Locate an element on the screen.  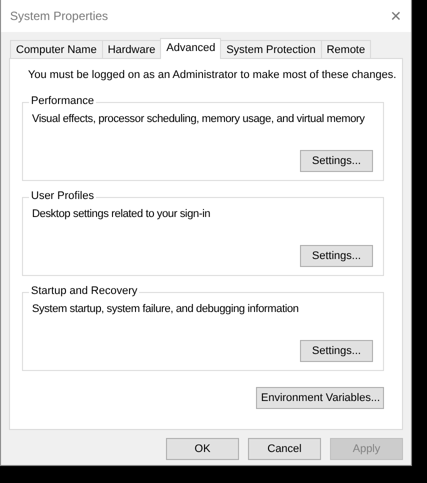
group-title: Performance is located at coordinates (62, 101).